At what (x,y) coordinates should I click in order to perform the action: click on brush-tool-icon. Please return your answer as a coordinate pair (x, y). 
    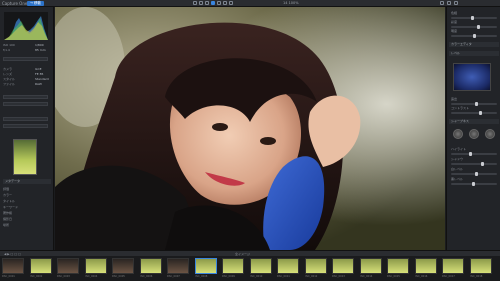
    Looking at the image, I should click on (213, 3).